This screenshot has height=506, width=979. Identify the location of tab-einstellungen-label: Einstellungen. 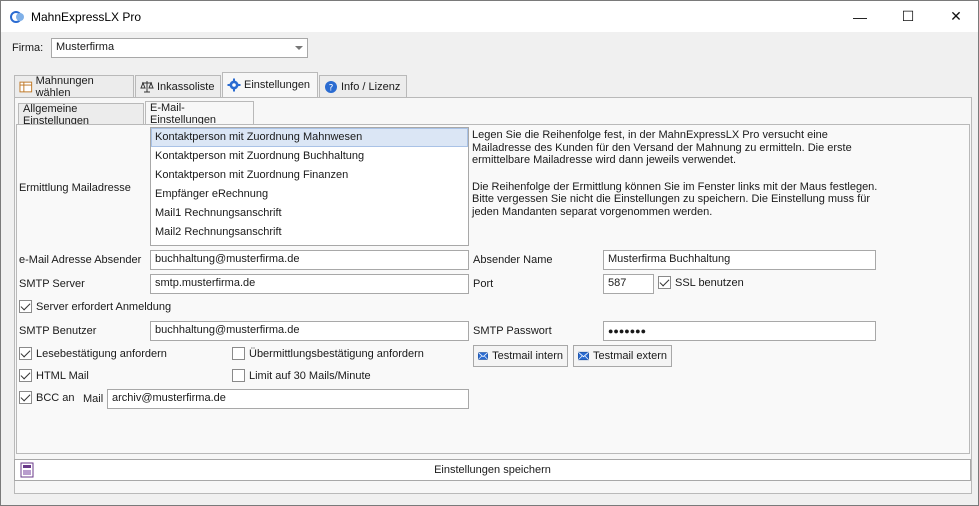
(277, 85).